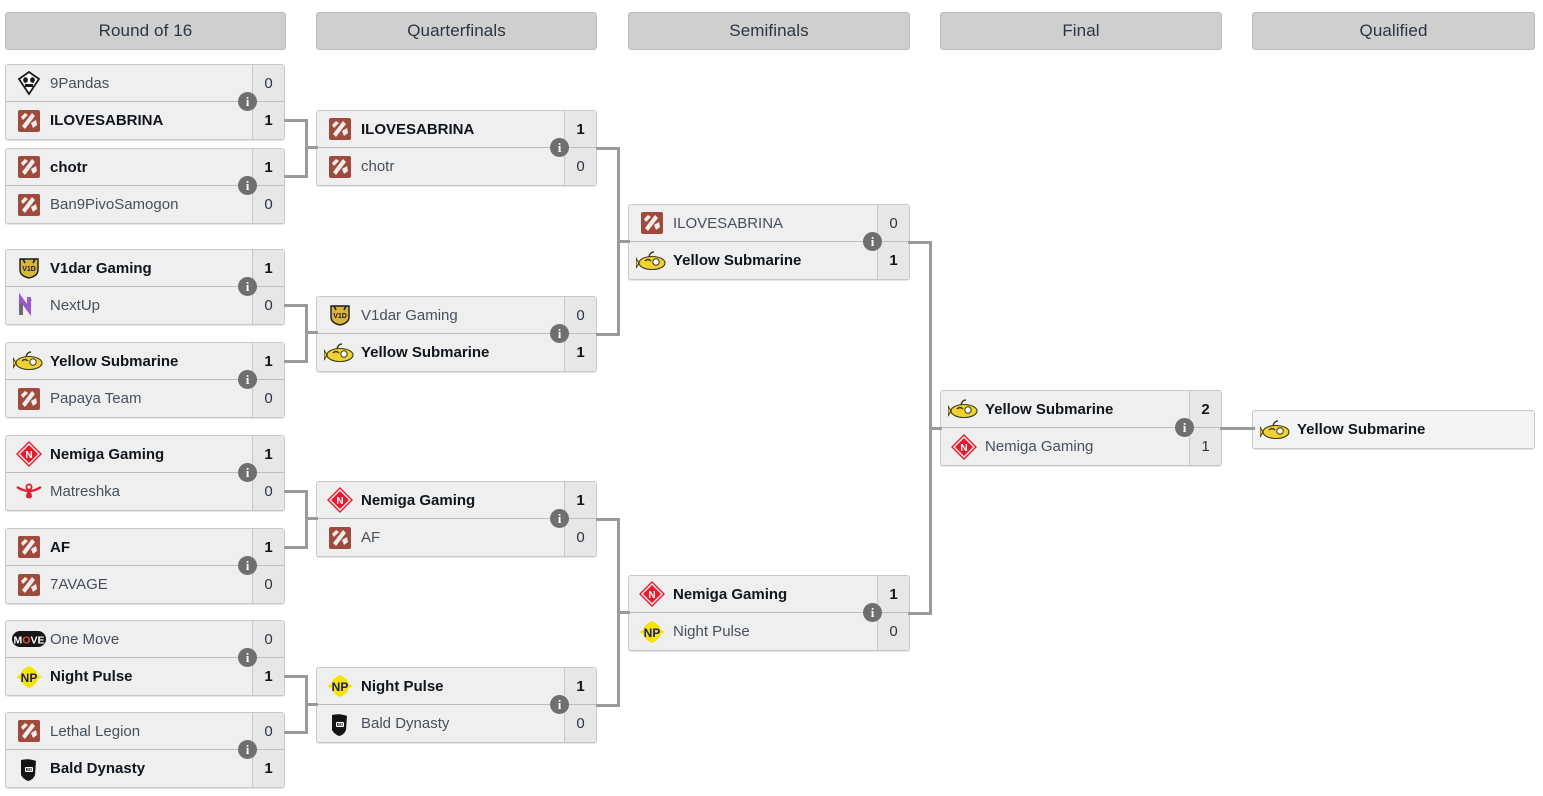 This screenshot has width=1543, height=796. What do you see at coordinates (145, 658) in the screenshot?
I see `match-r16-7: MOVE One Move 0 NP Night Pulse 1 i` at bounding box center [145, 658].